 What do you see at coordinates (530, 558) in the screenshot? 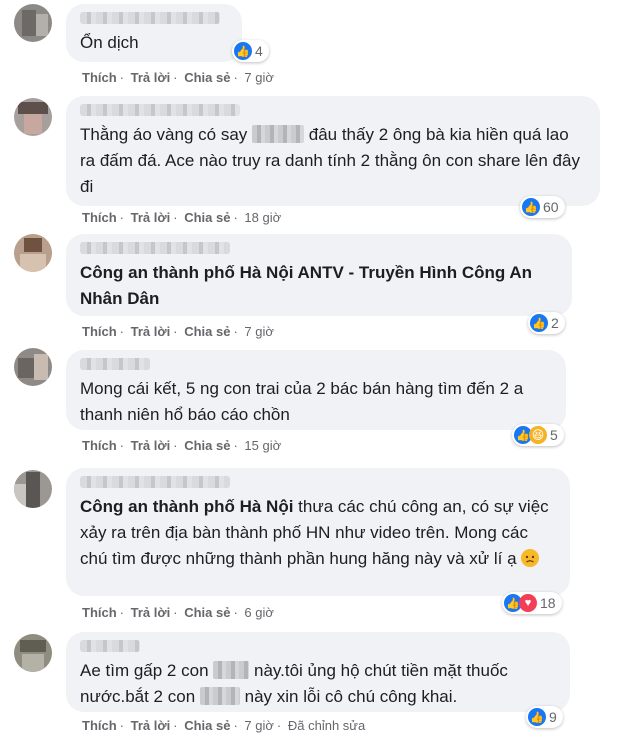
I see `sad-face-emoji-icon` at bounding box center [530, 558].